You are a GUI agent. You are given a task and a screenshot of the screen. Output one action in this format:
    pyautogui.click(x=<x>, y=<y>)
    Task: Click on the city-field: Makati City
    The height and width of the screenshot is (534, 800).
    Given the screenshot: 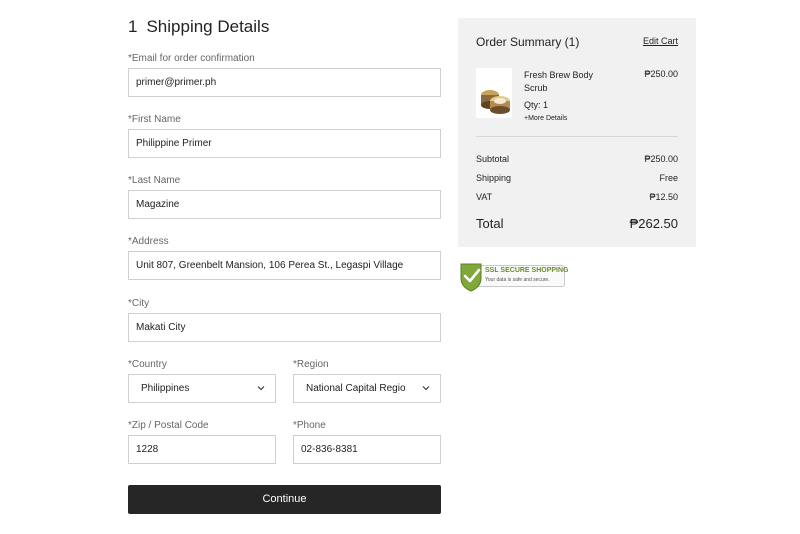 What is the action you would take?
    pyautogui.click(x=284, y=327)
    